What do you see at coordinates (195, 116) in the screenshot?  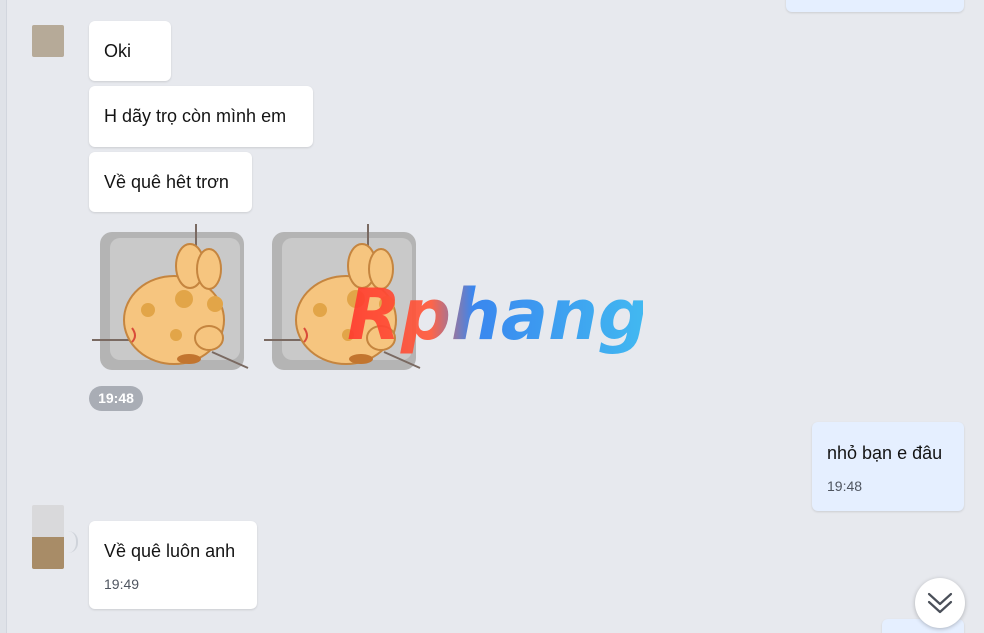 I see `message-text: H dãy trọ còn mình em` at bounding box center [195, 116].